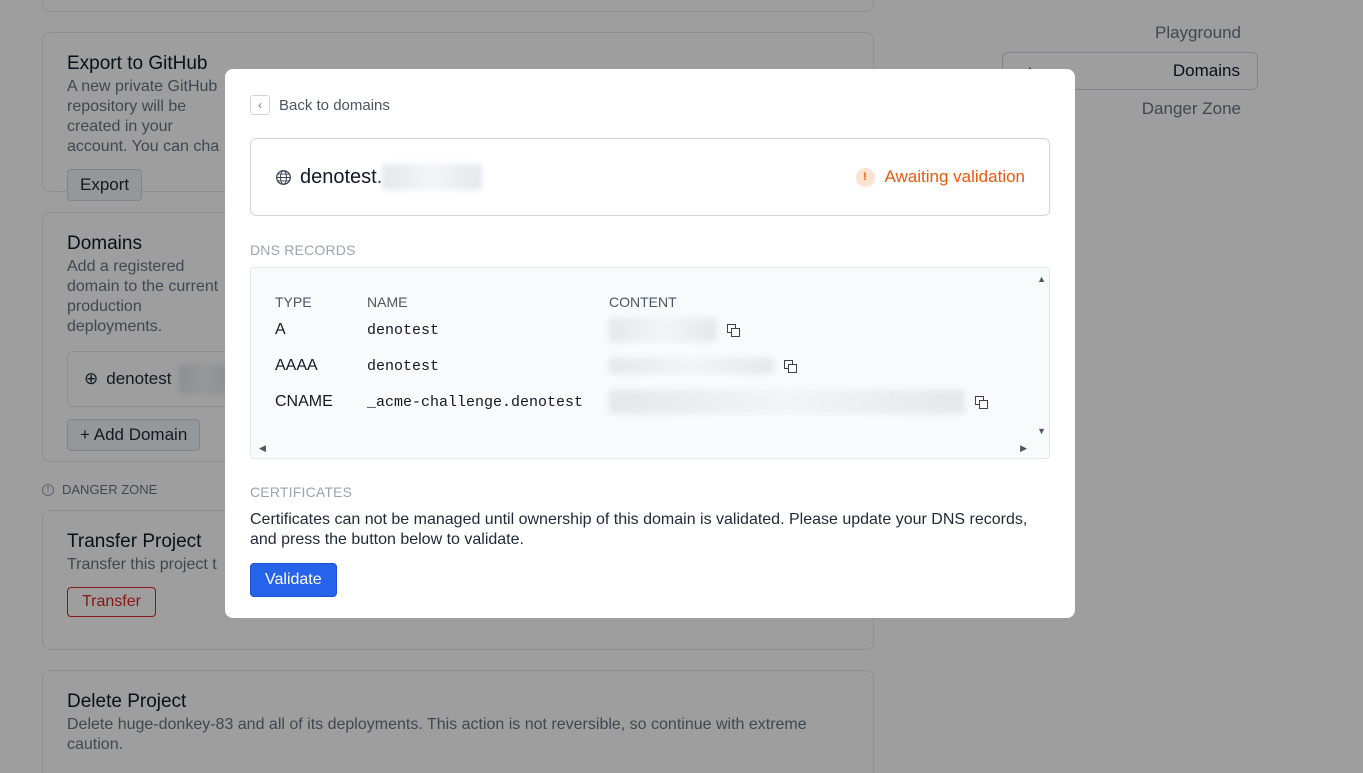 Image resolution: width=1363 pixels, height=773 pixels. I want to click on column-header-type: TYPE, so click(293, 302).